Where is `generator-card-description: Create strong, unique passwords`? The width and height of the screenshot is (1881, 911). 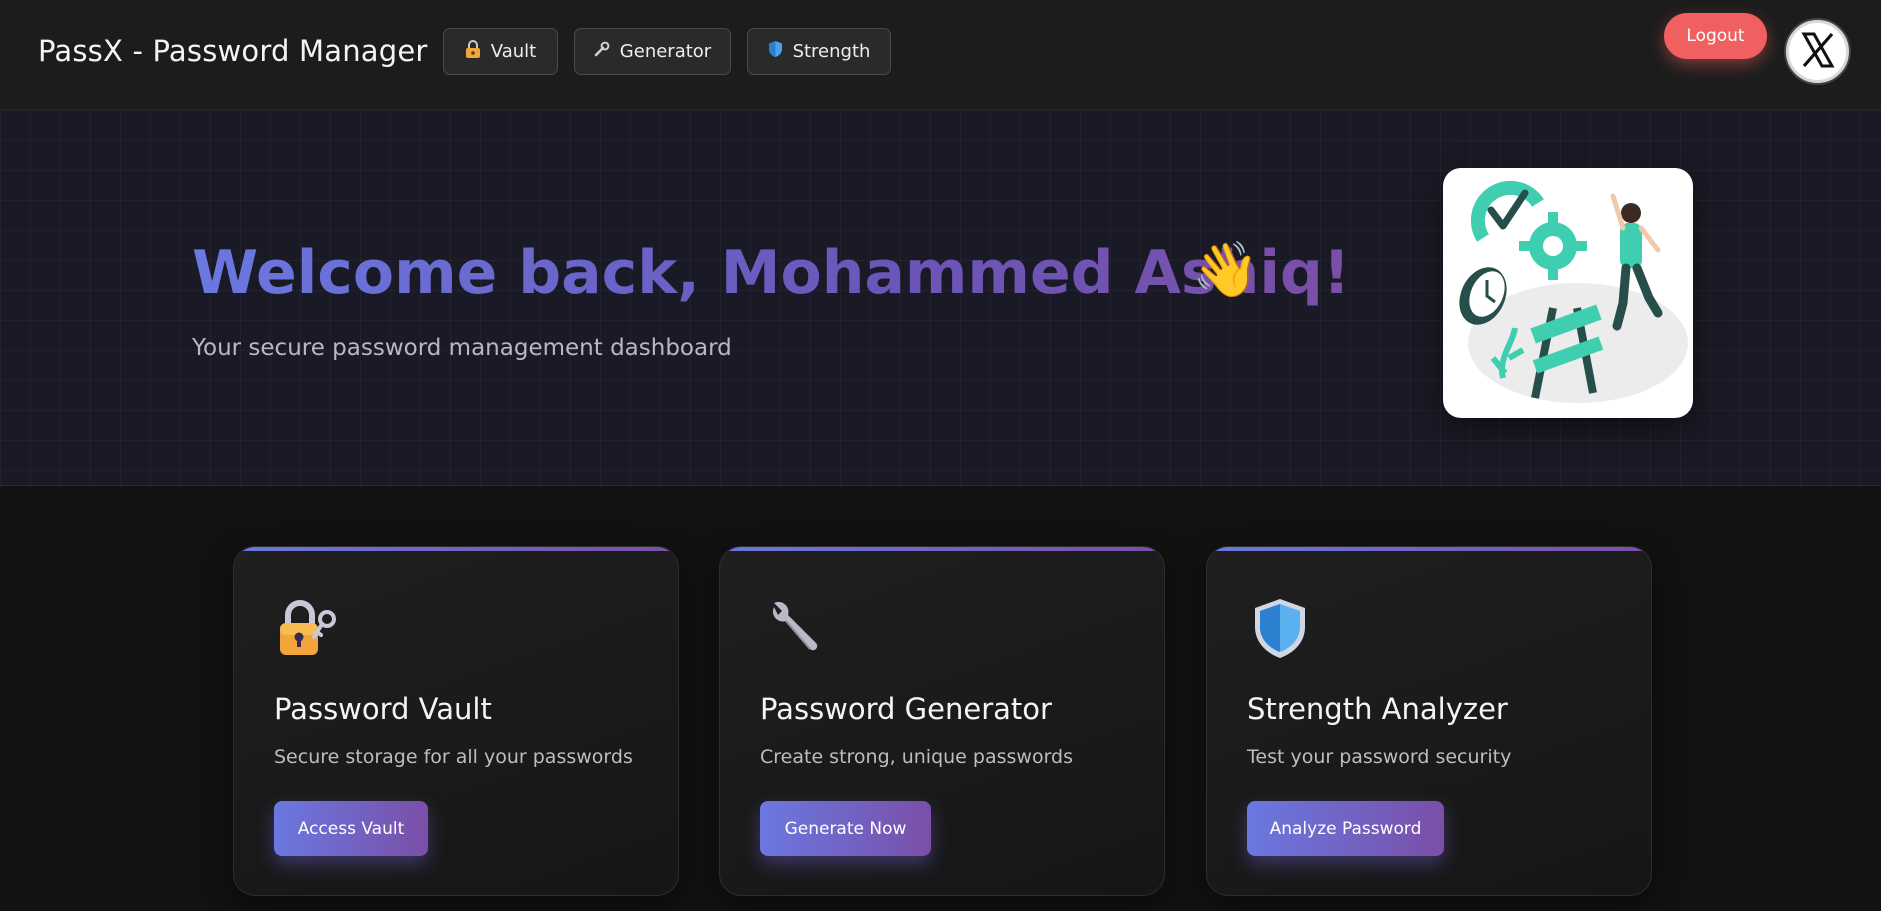
generator-card-description: Create strong, unique passwords is located at coordinates (917, 757).